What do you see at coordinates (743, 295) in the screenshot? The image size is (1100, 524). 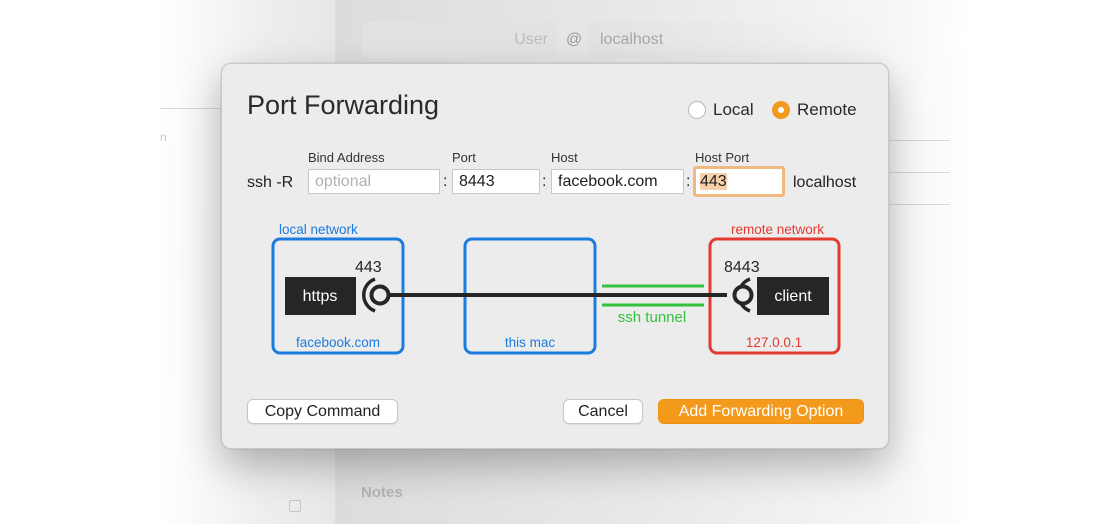 I see `remote-port-icon` at bounding box center [743, 295].